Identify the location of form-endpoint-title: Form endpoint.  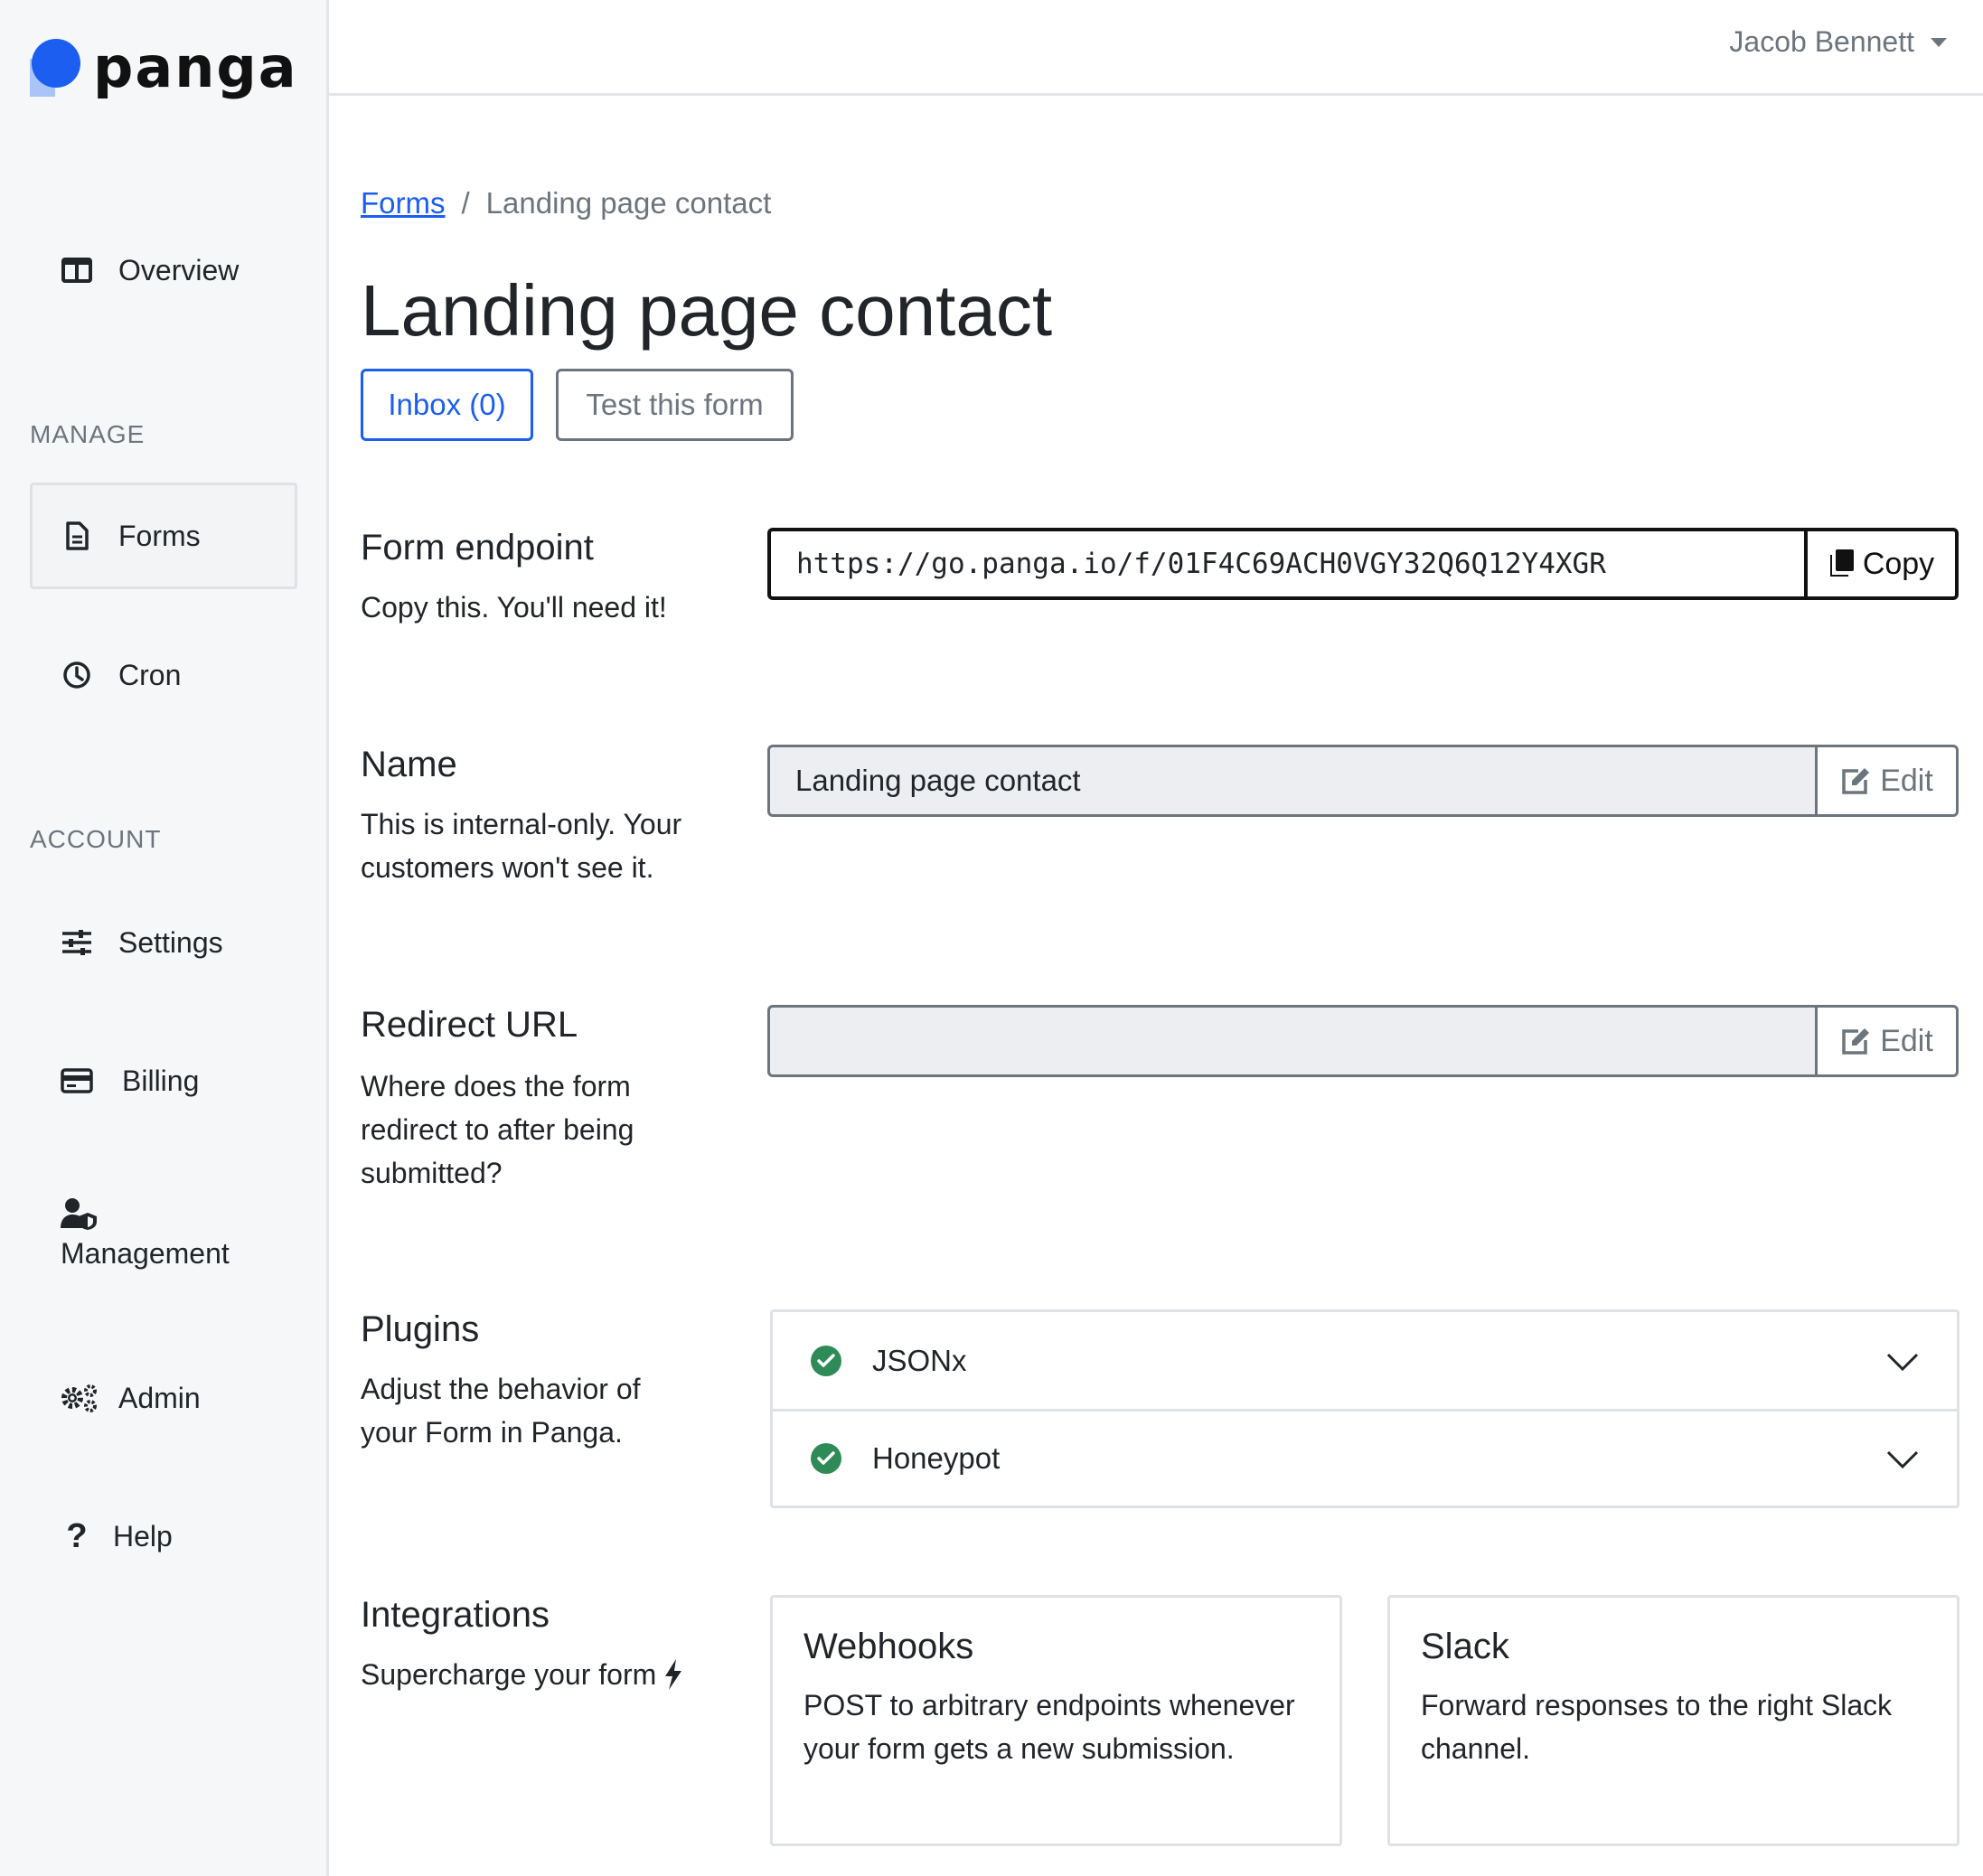
(477, 547).